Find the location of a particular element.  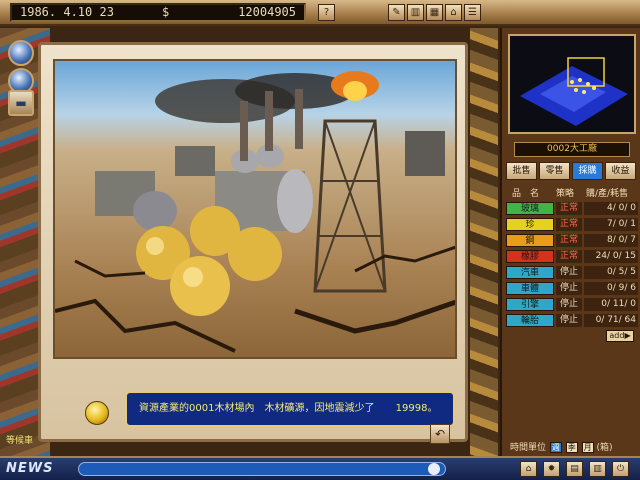

panel-tabs: 批售 零售 採購 收益 is located at coordinates (572, 171).